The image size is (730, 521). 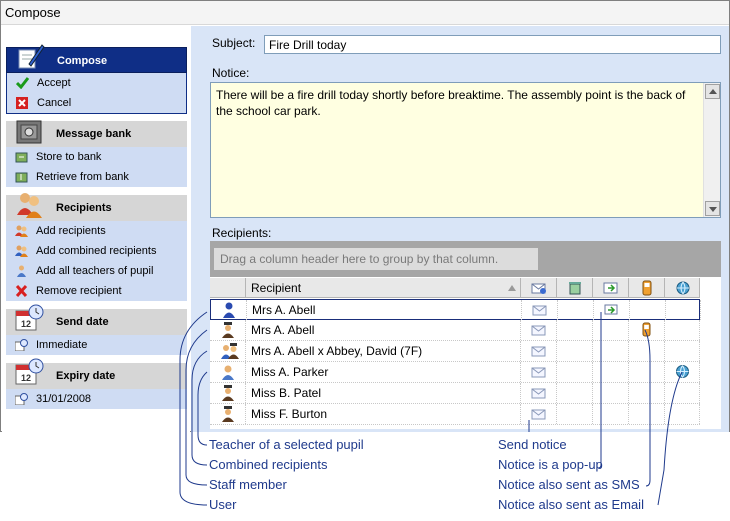 I want to click on sidebar-group-send-date: 12 Send date, so click(x=96, y=319).